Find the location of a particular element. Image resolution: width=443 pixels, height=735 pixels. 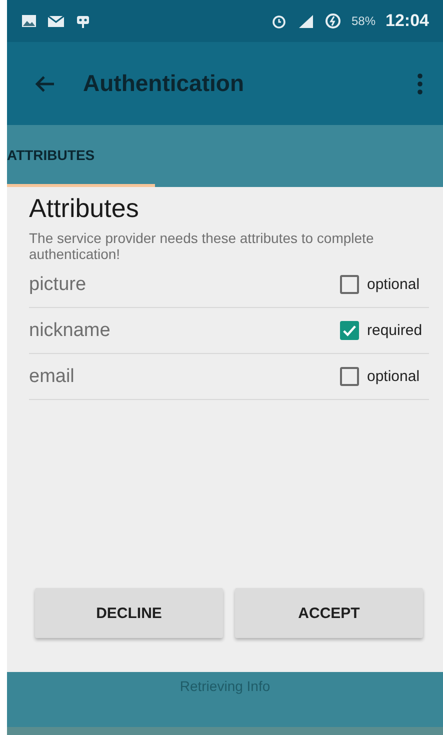

attribute-name: email is located at coordinates (52, 377).